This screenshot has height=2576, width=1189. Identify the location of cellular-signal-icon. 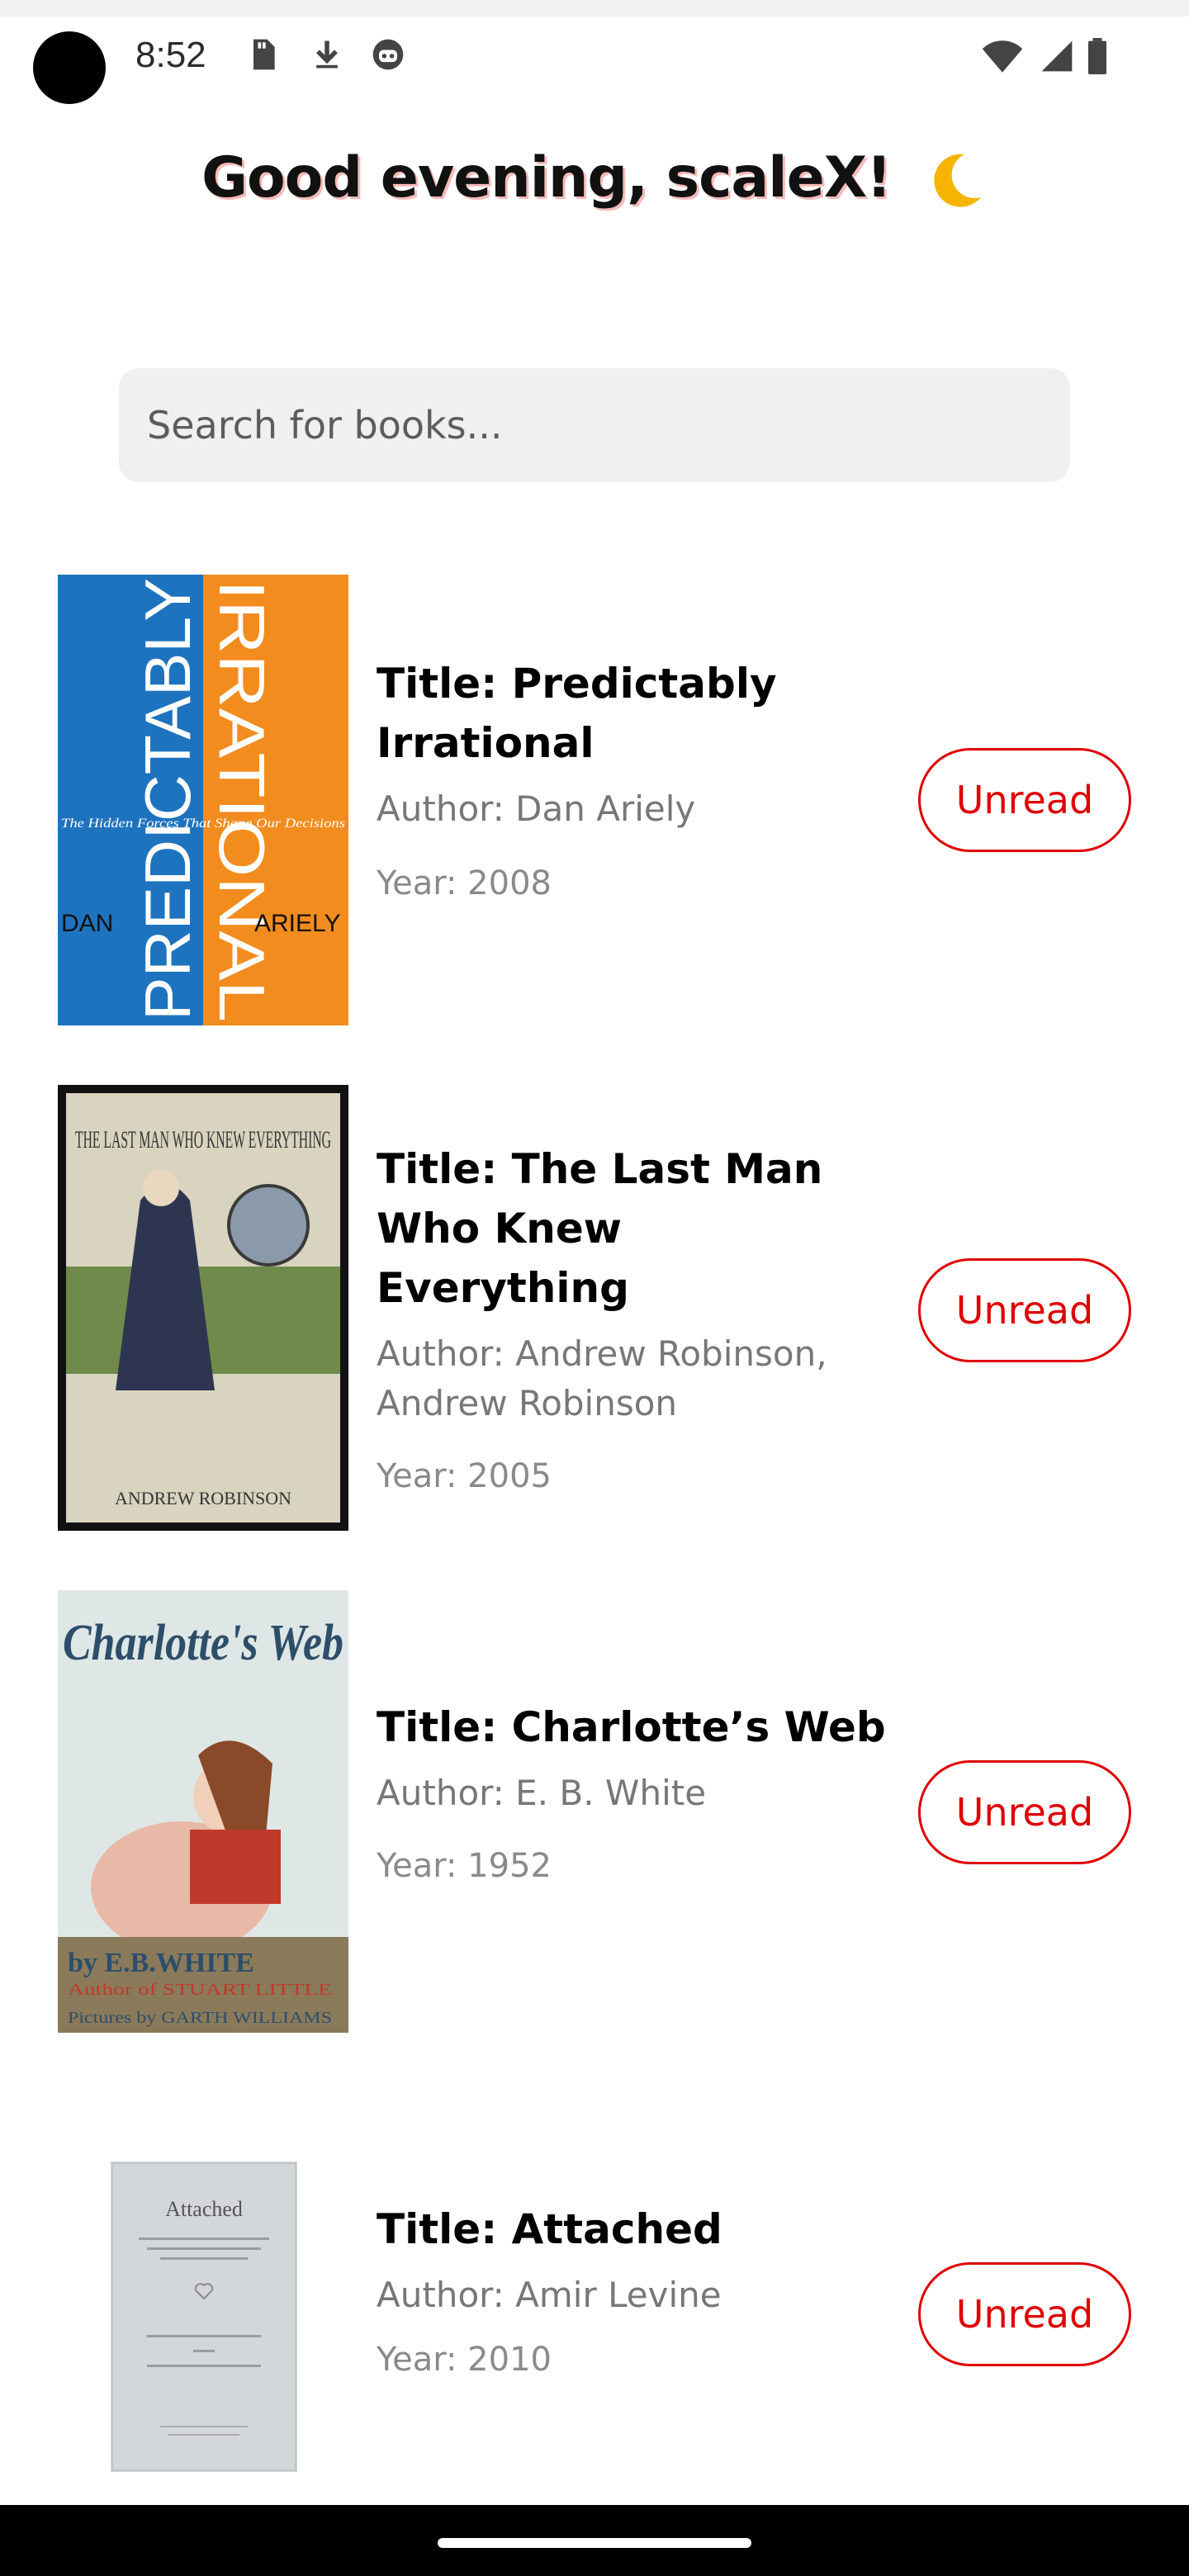
(1057, 56).